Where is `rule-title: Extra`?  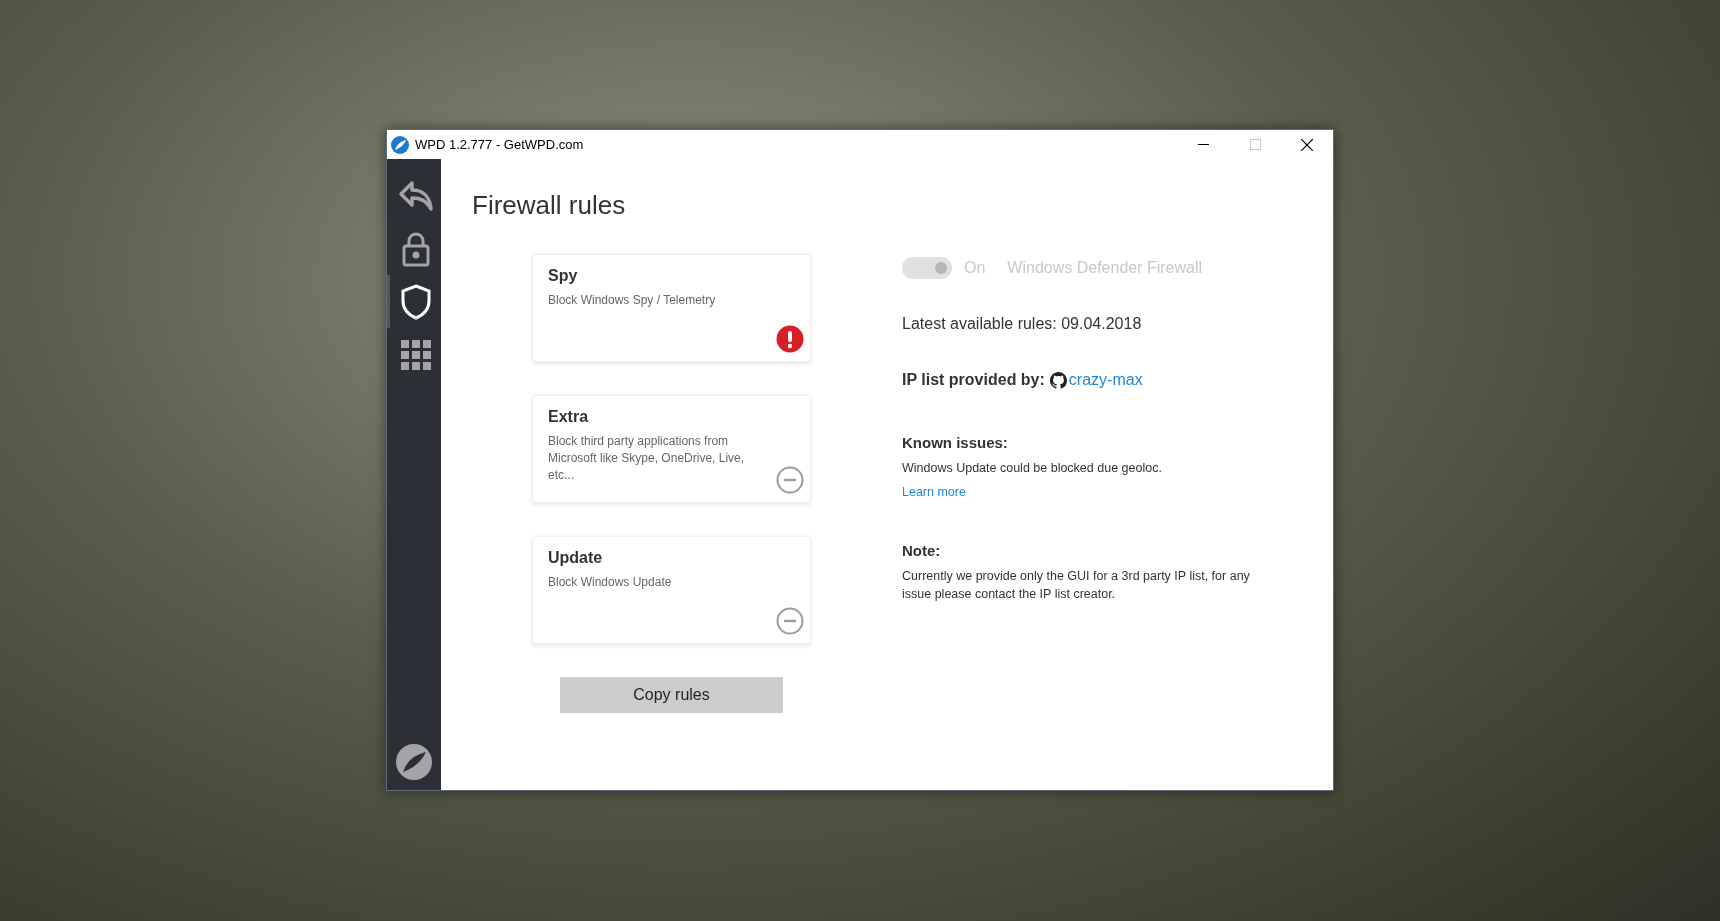 rule-title: Extra is located at coordinates (569, 417).